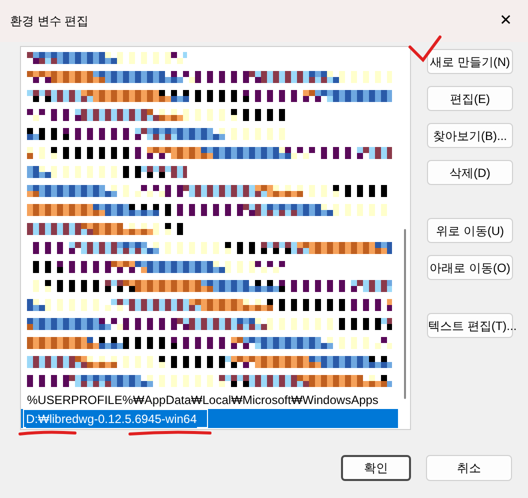  Describe the element at coordinates (470, 172) in the screenshot. I see `action-button: 삭제(D)` at that location.